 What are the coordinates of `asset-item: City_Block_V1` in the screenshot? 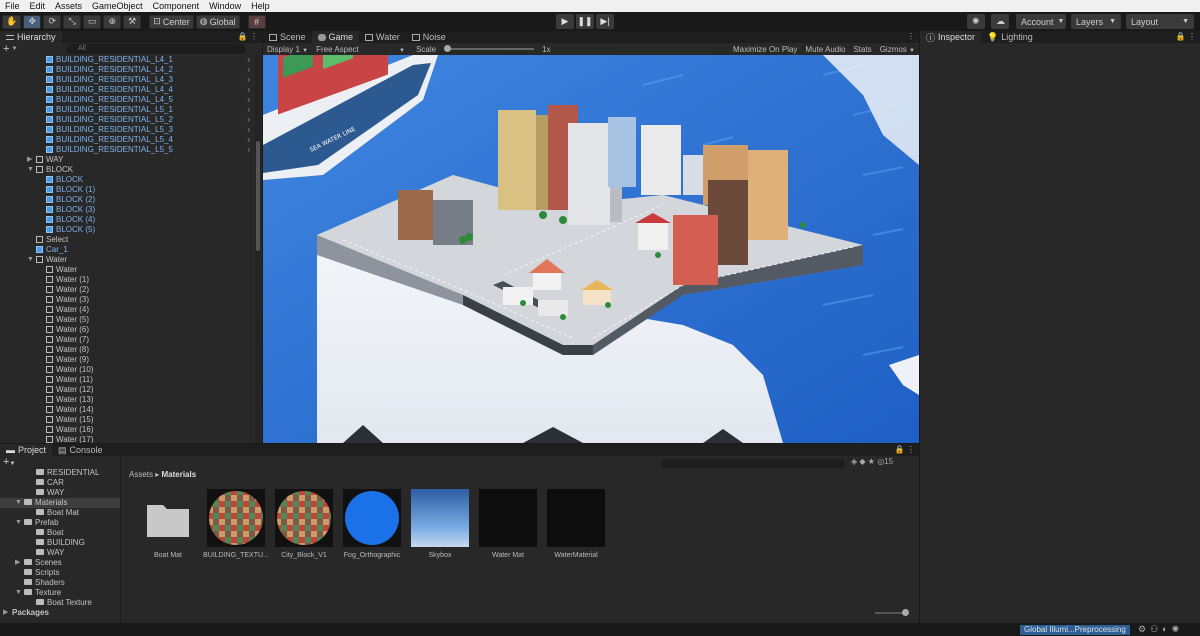 It's located at (304, 524).